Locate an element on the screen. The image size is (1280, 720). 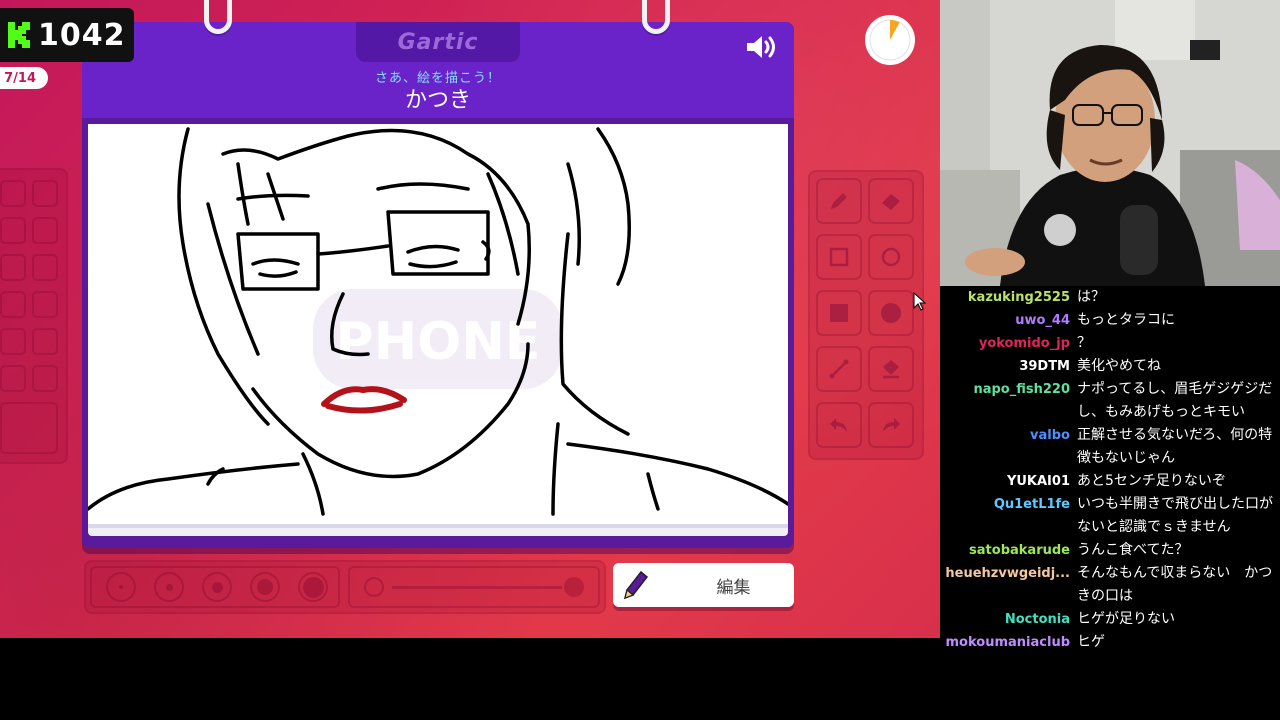
palette-swatch-wide is located at coordinates (29, 428).